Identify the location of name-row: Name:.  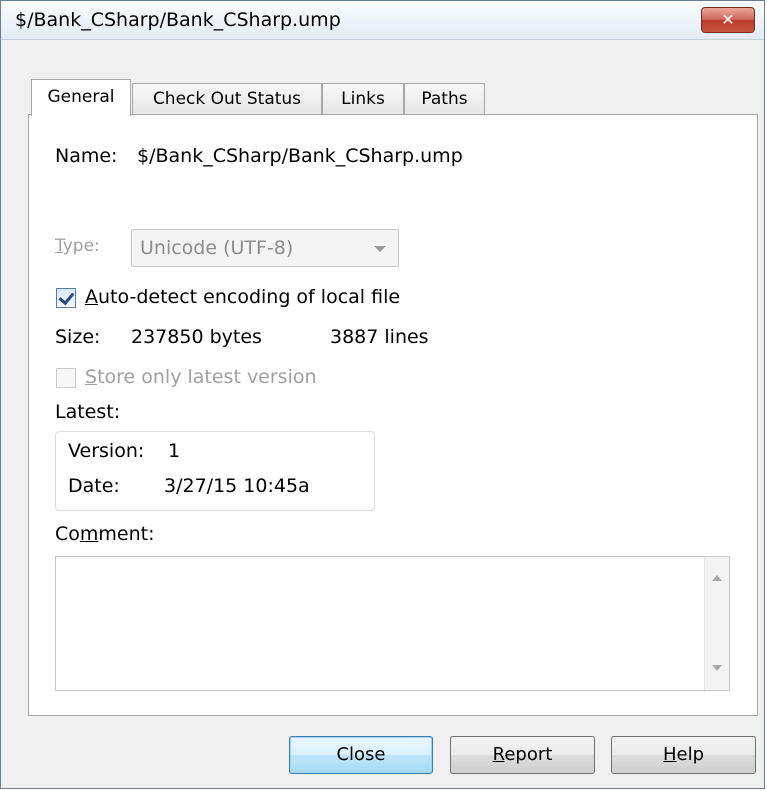
(86, 156).